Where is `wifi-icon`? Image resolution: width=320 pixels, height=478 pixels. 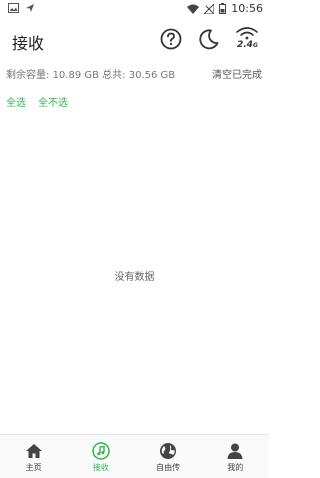
wifi-icon is located at coordinates (247, 33).